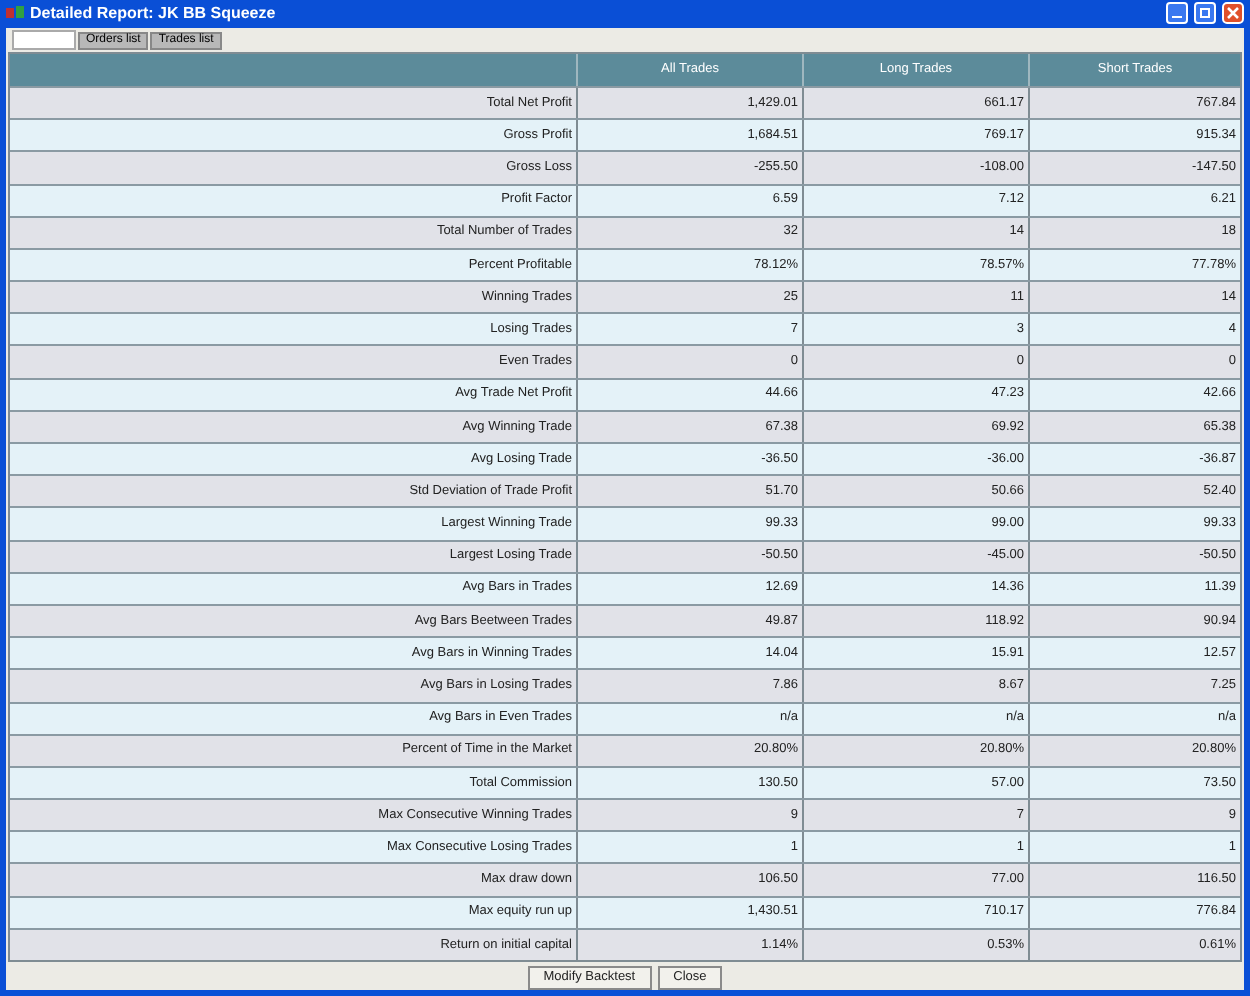 The height and width of the screenshot is (996, 1250). What do you see at coordinates (1177, 13) in the screenshot?
I see `minimize-button` at bounding box center [1177, 13].